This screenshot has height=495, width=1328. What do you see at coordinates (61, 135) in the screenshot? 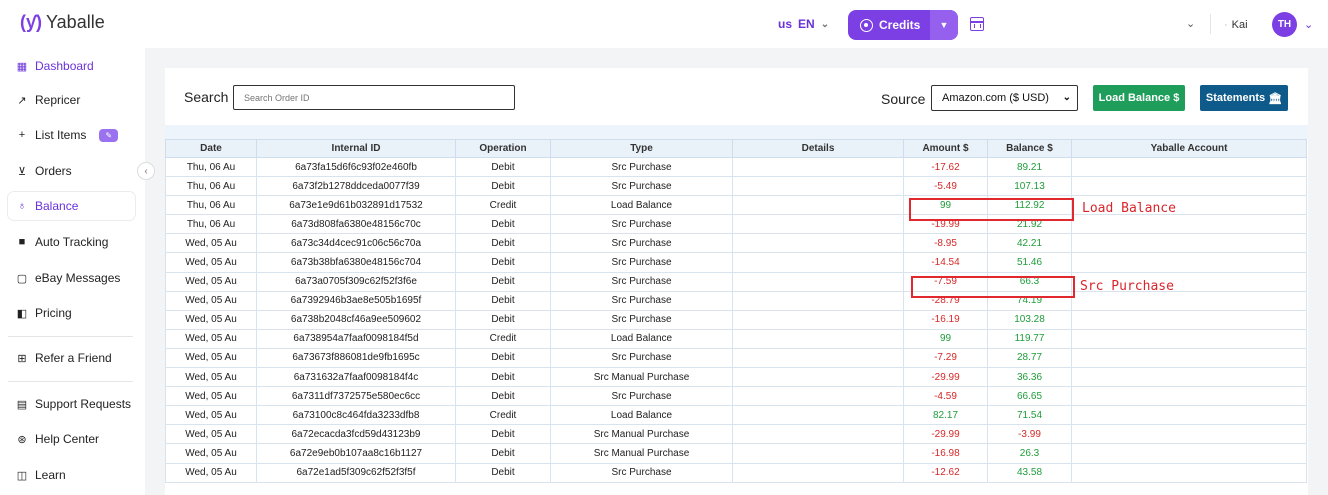
I see `sidebar-item-label: List Items` at bounding box center [61, 135].